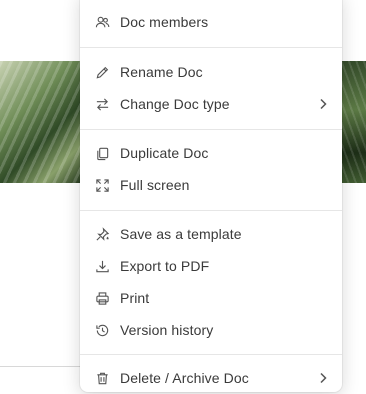 Image resolution: width=366 pixels, height=394 pixels. Describe the element at coordinates (211, 298) in the screenshot. I see `menu-item-print: Print` at that location.